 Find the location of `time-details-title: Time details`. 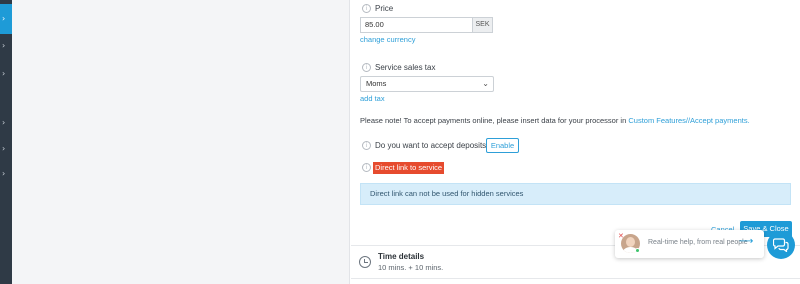

time-details-title: Time details is located at coordinates (401, 256).